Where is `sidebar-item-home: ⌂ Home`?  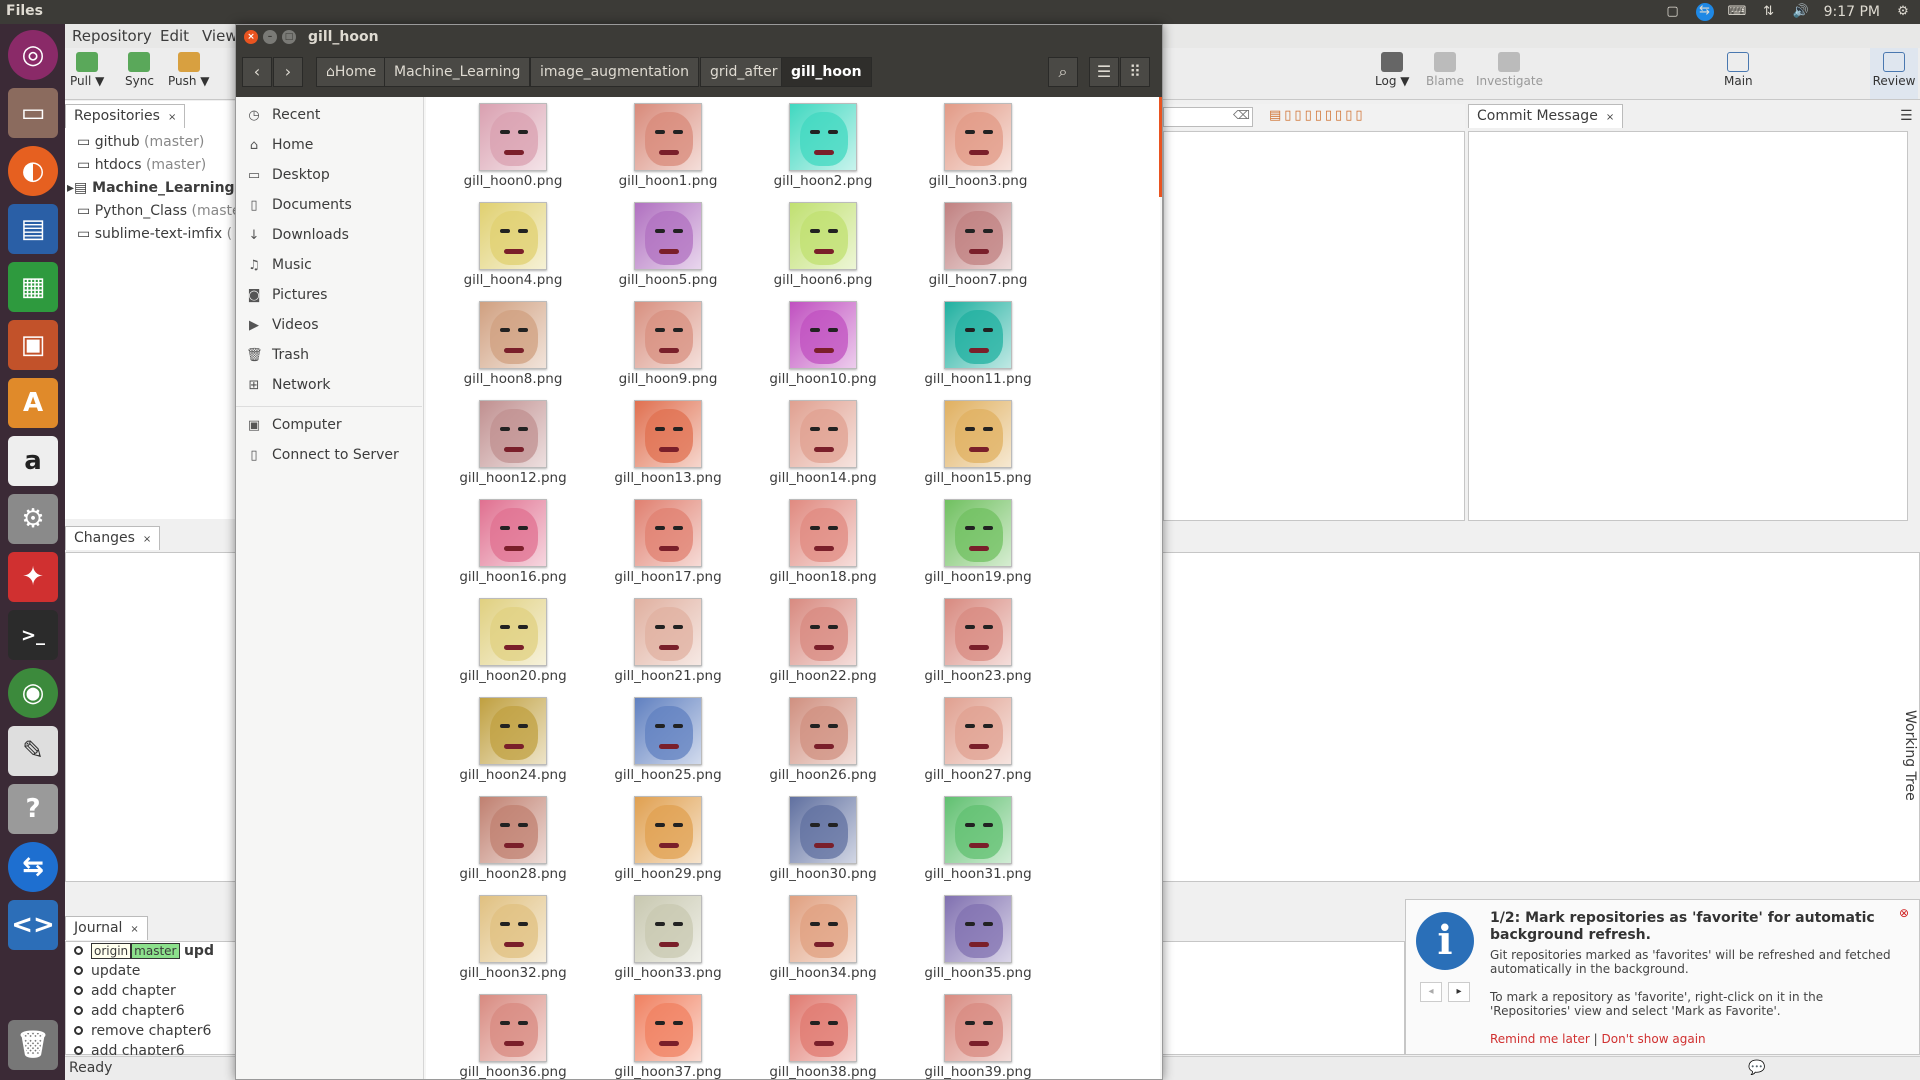 sidebar-item-home: ⌂ Home is located at coordinates (279, 145).